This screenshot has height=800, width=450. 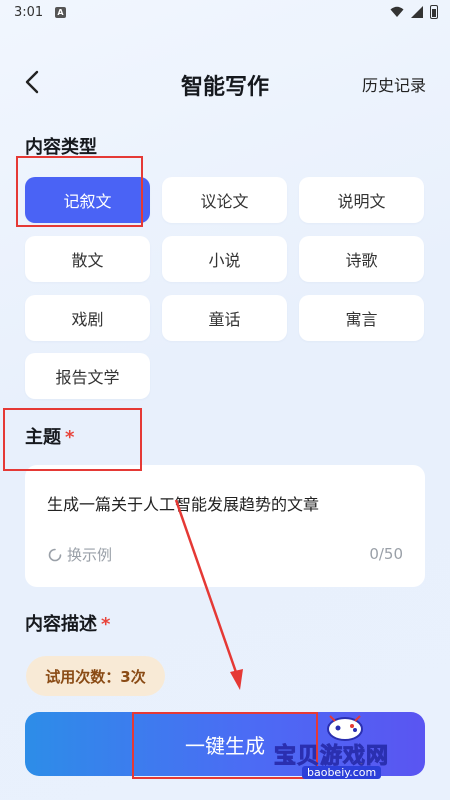 What do you see at coordinates (87, 259) in the screenshot?
I see `chip-prose: 散文` at bounding box center [87, 259].